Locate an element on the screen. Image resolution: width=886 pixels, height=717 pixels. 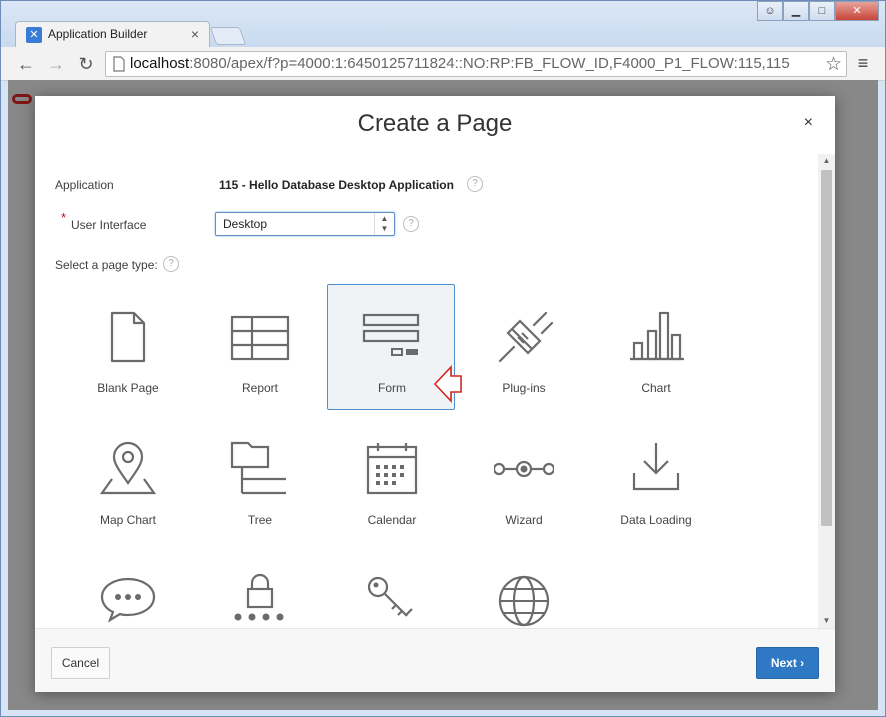
download-icon is located at coordinates (656, 467).